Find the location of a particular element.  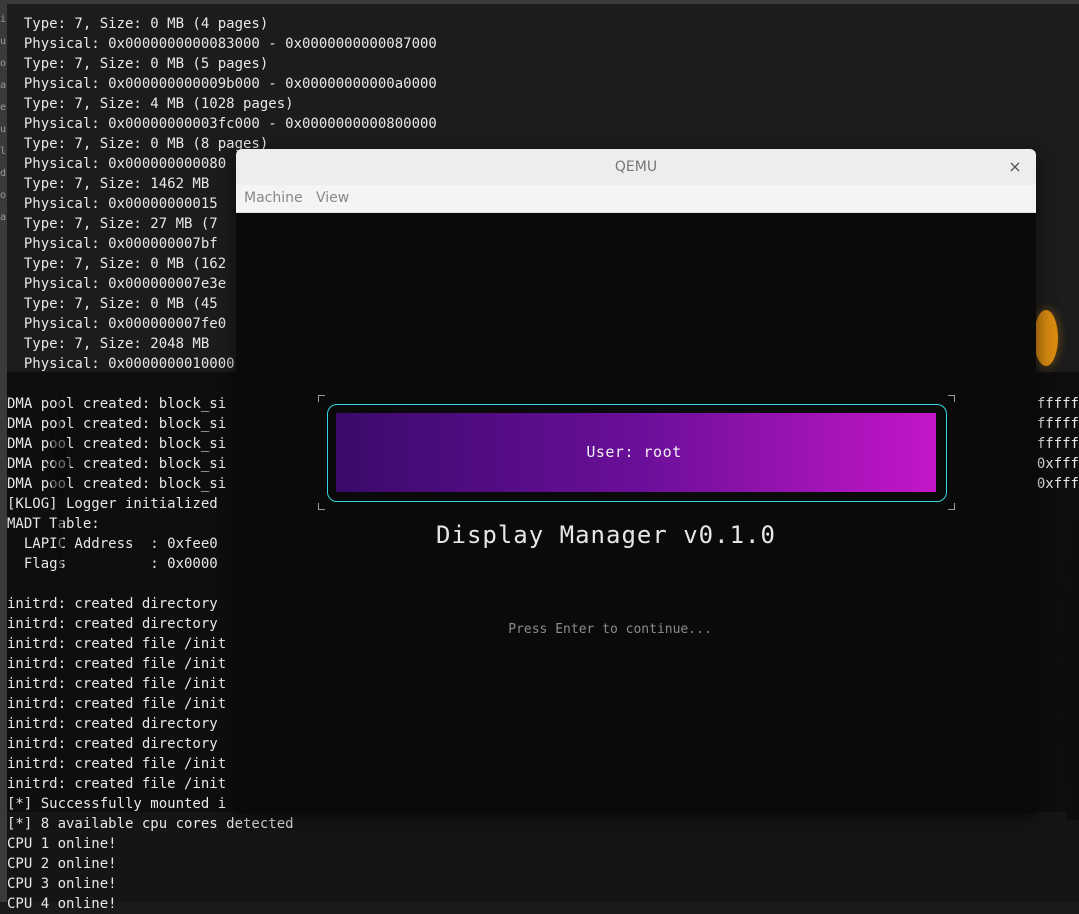

qemu-titlebar: QEMU × is located at coordinates (636, 167).